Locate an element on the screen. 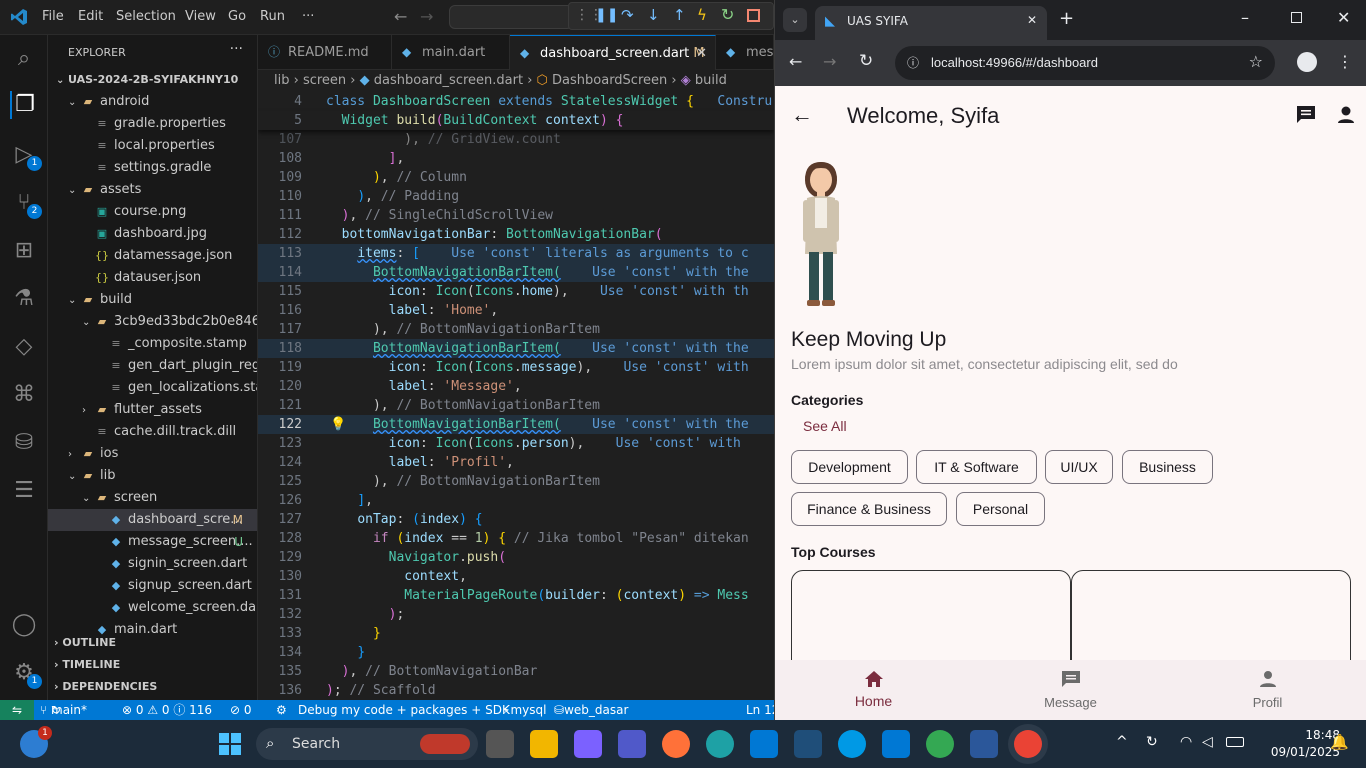  maximize-icon is located at coordinates (1296, 17).